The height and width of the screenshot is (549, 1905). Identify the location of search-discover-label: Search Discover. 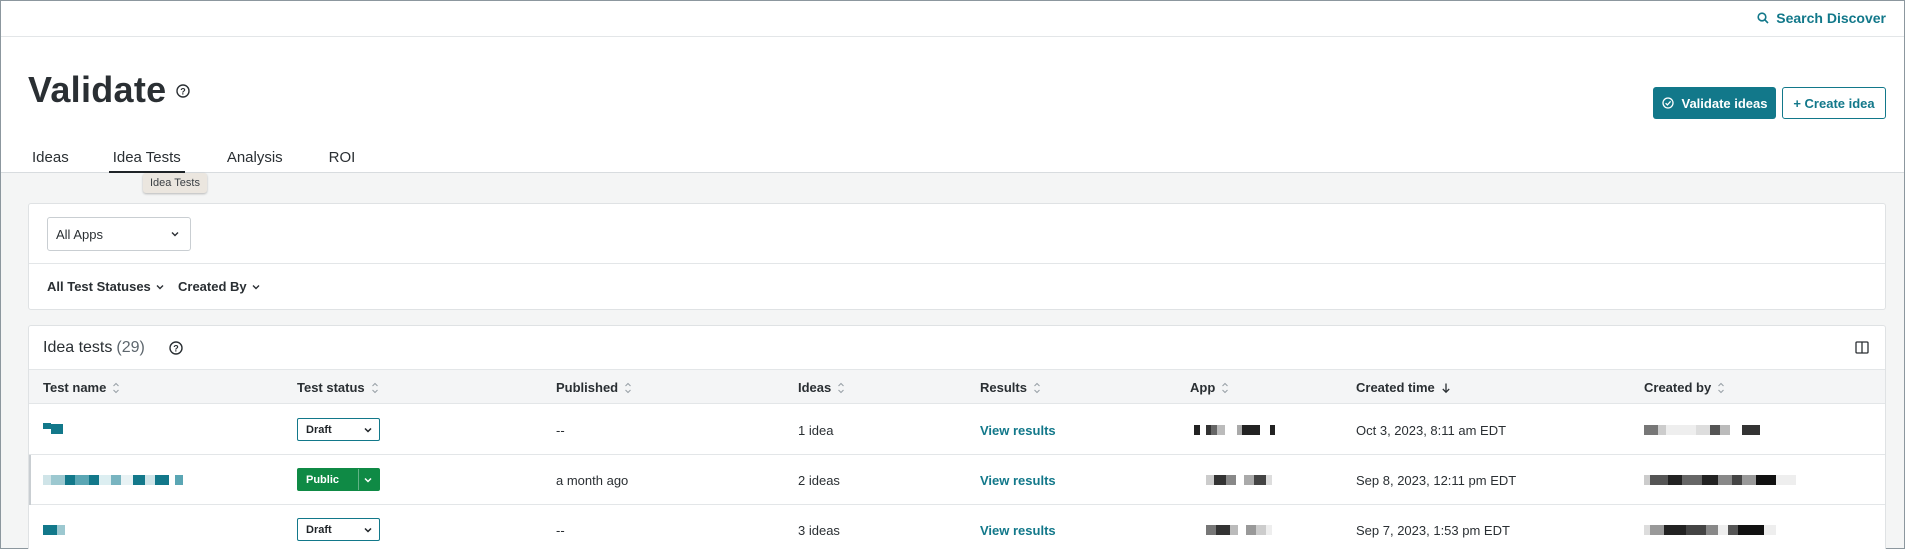
(1831, 18).